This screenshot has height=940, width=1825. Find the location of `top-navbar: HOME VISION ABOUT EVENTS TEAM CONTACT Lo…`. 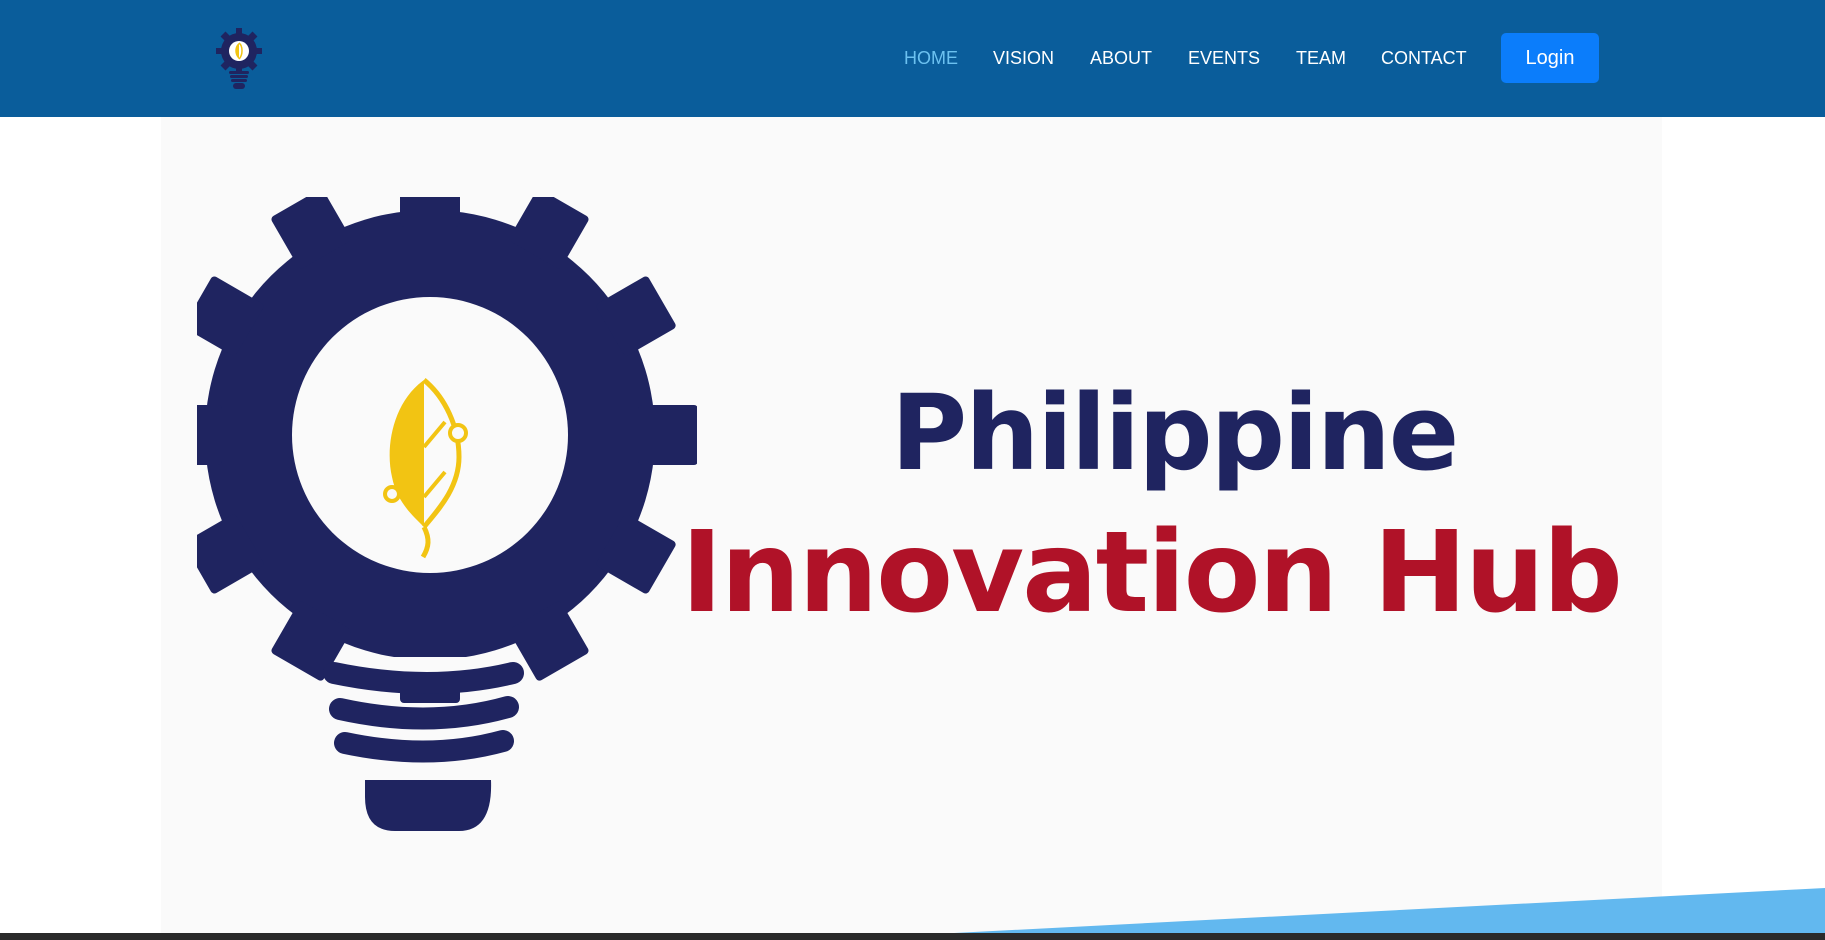

top-navbar: HOME VISION ABOUT EVENTS TEAM CONTACT Lo… is located at coordinates (912, 58).